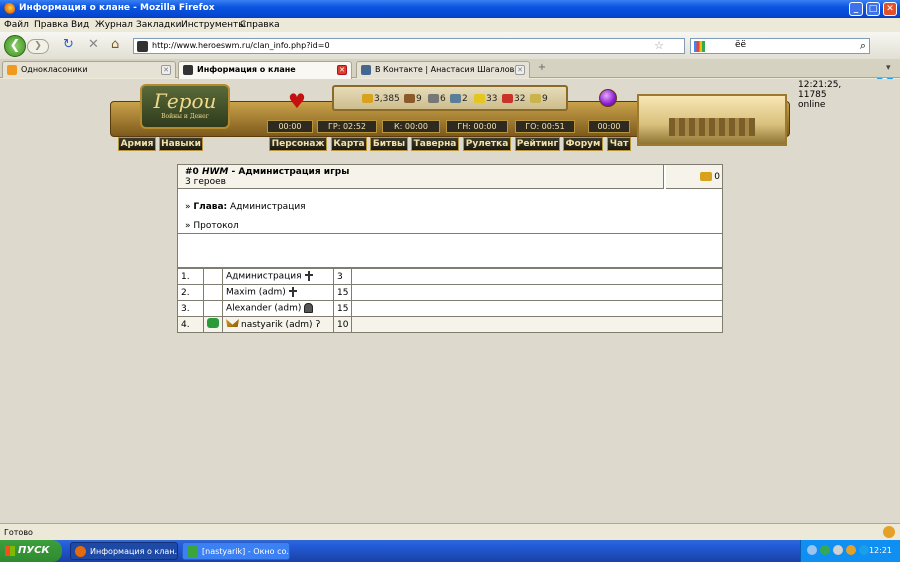  What do you see at coordinates (411, 126) in the screenshot?
I see `timer-k: К: 00:00` at bounding box center [411, 126].